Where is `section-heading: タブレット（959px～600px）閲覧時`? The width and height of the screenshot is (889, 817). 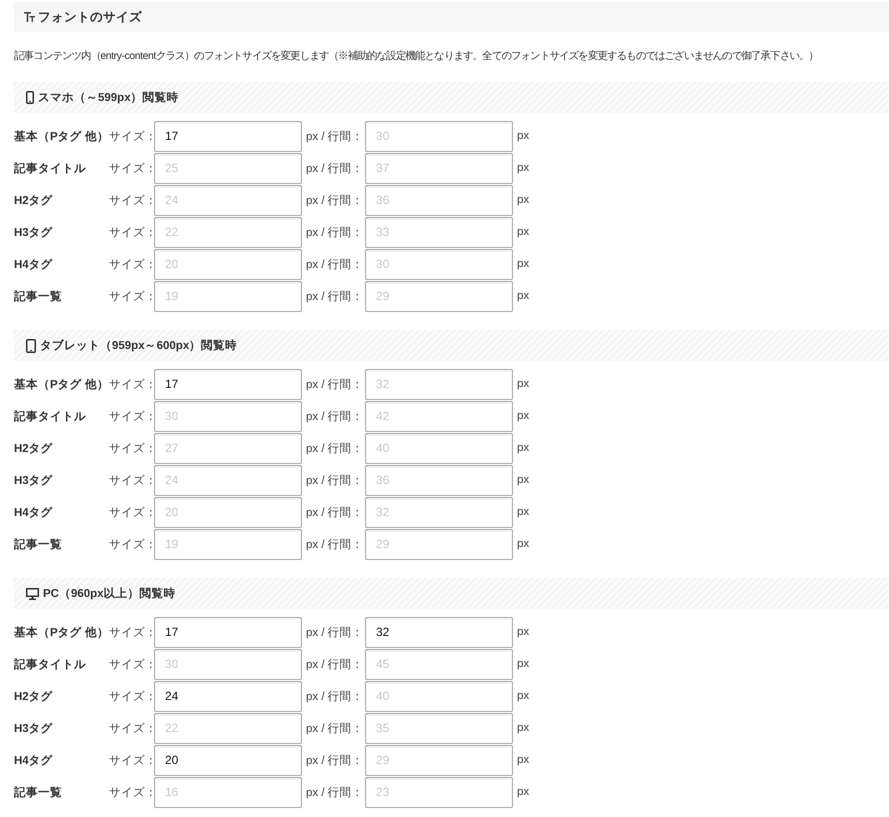 section-heading: タブレット（959px～600px）閲覧時 is located at coordinates (139, 345).